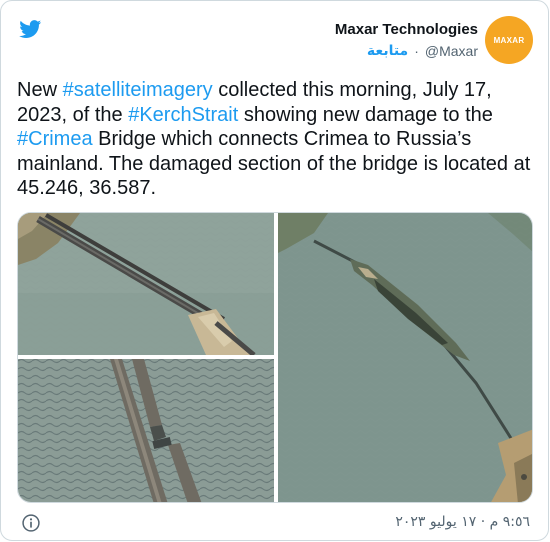 This screenshot has height=542, width=550. I want to click on tweet-text-segment: New, so click(40, 90).